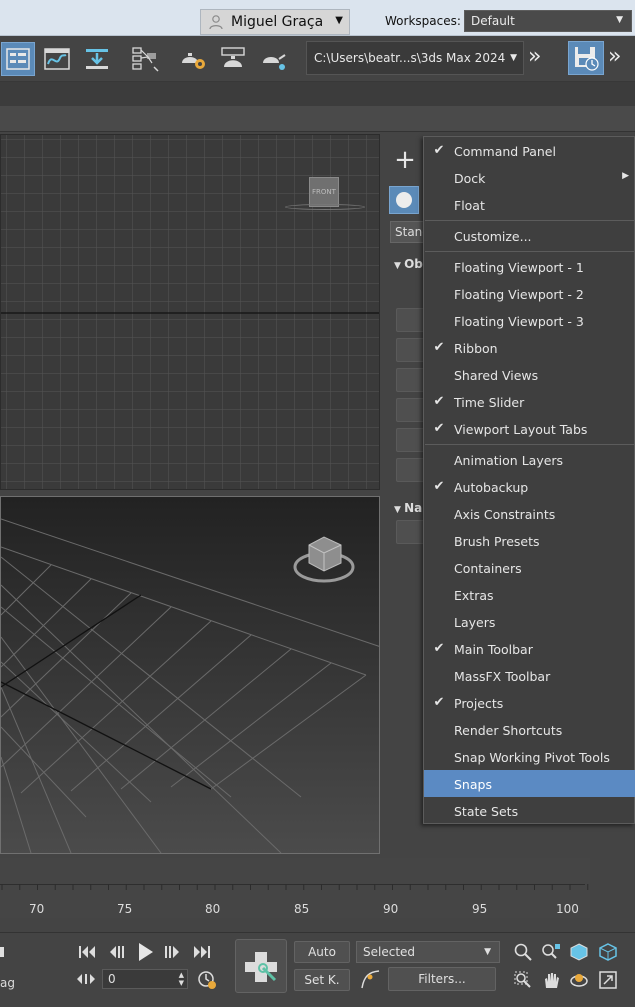 This screenshot has width=635, height=1007. I want to click on menu-item-floating-viewport-1: Floating Viewport - 1, so click(529, 266).